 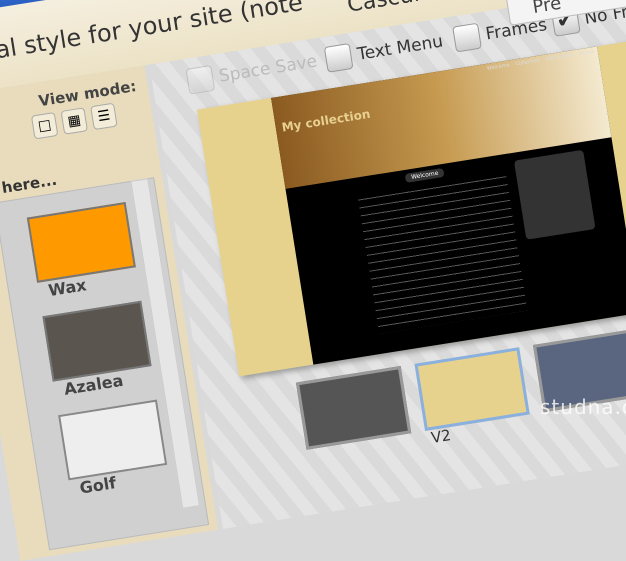 What do you see at coordinates (74, 121) in the screenshot?
I see `view-grid-icon: ▦` at bounding box center [74, 121].